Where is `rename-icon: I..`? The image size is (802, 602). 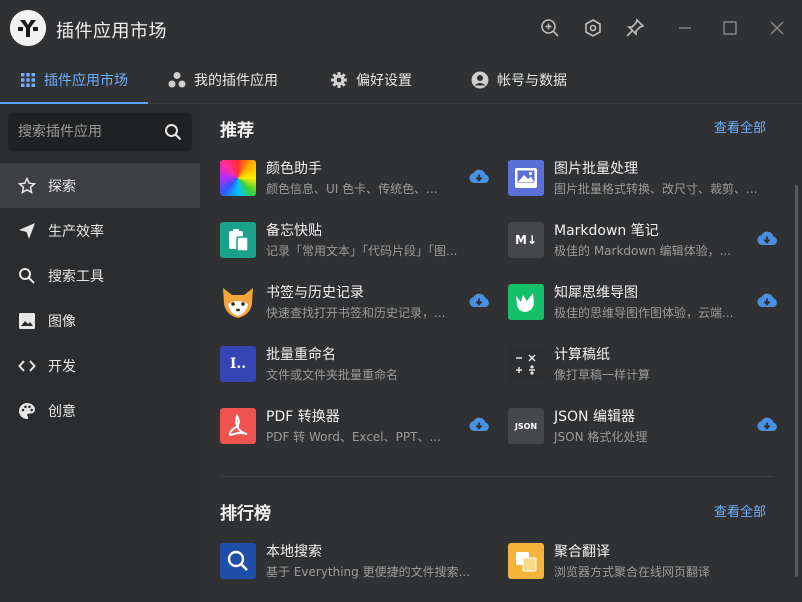
rename-icon: I.. is located at coordinates (238, 364).